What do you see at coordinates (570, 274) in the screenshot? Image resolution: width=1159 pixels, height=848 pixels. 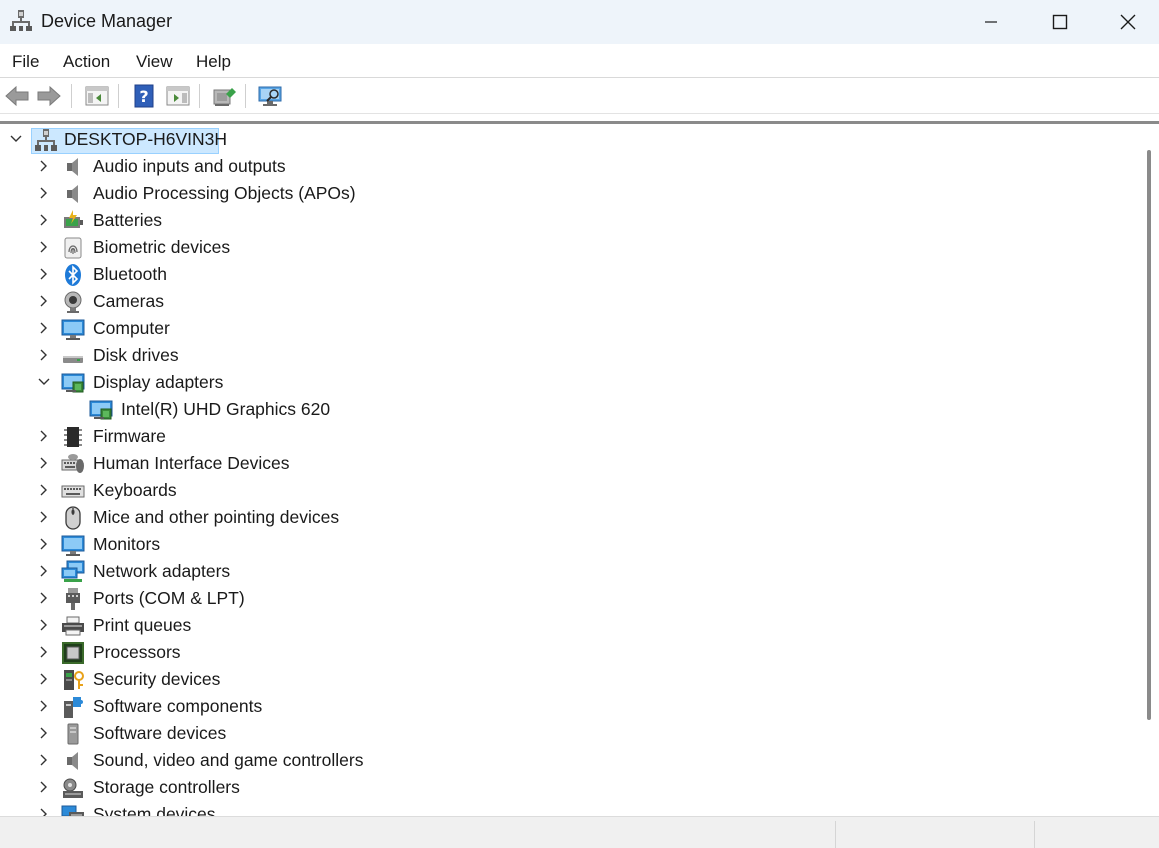 I see `tree-item-bluetooth: Bluetooth` at bounding box center [570, 274].